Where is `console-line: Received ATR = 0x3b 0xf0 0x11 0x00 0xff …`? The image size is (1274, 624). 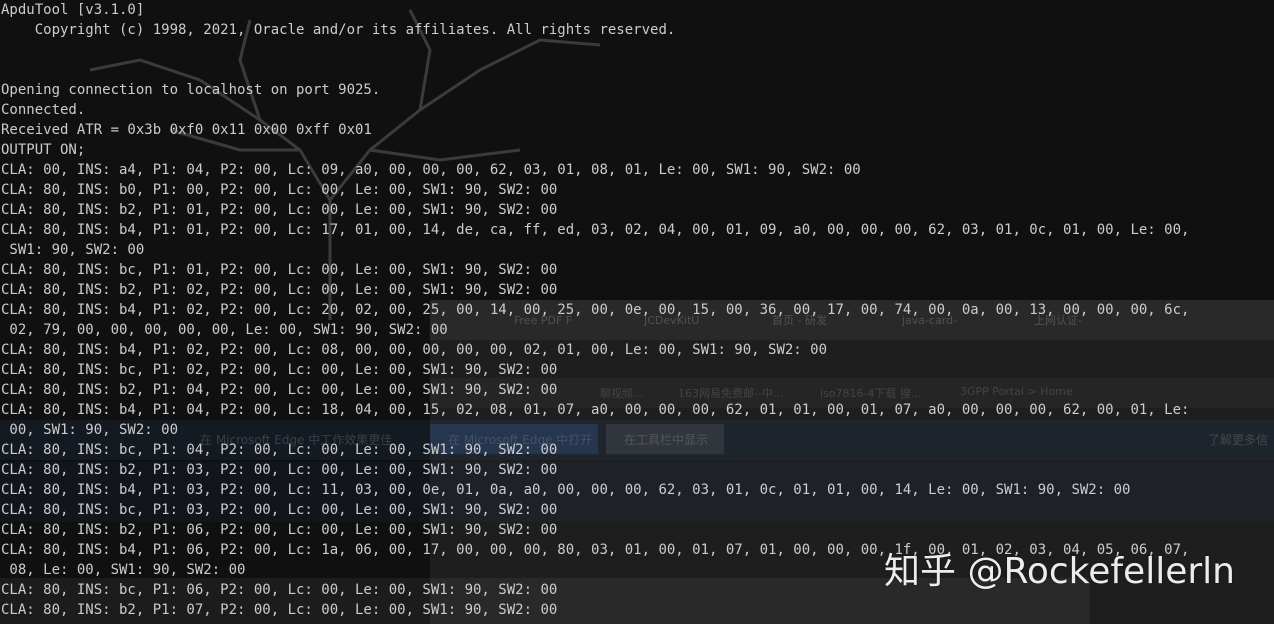 console-line: Received ATR = 0x3b 0xf0 0x11 0x00 0xff … is located at coordinates (186, 130).